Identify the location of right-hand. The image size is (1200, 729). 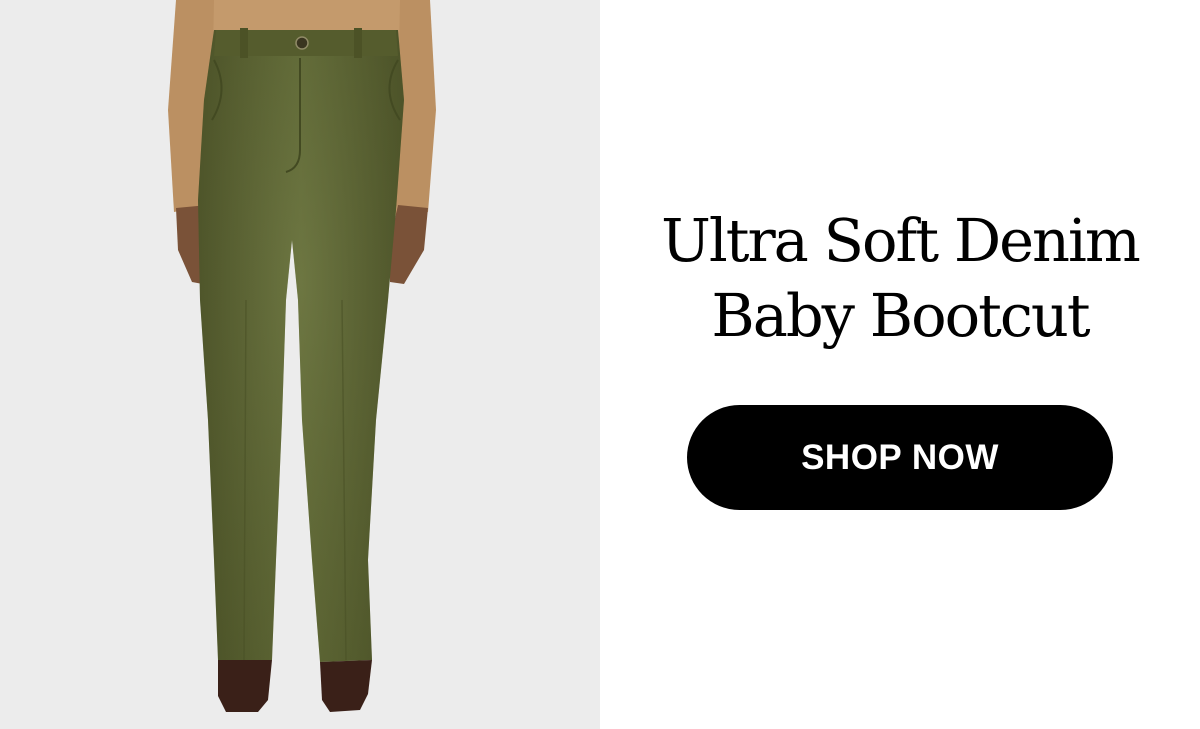
(409, 244).